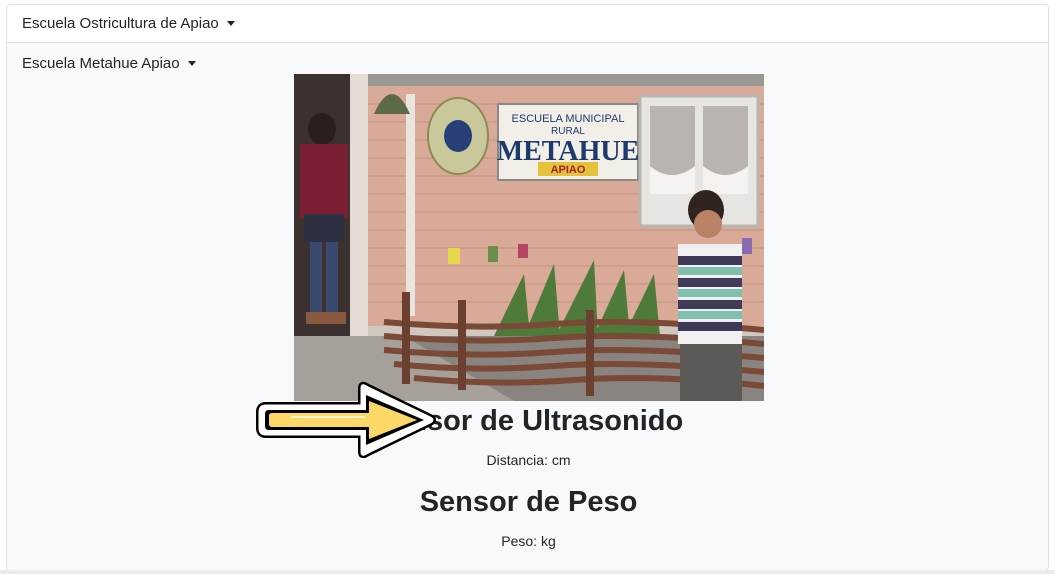 Image resolution: width=1055 pixels, height=574 pixels. Describe the element at coordinates (344, 418) in the screenshot. I see `yellow-arrow-icon` at that location.